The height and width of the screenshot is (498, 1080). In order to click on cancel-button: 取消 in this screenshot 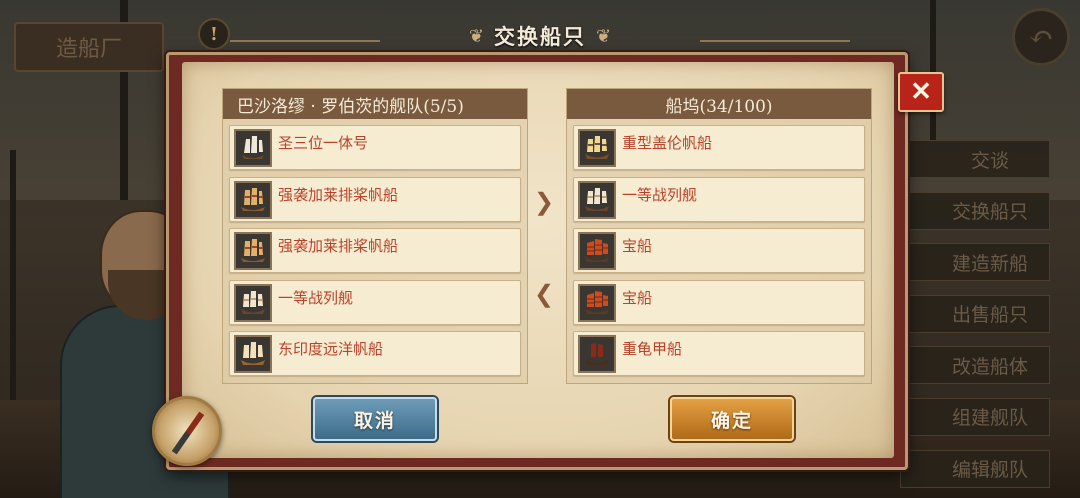, I will do `click(375, 419)`.